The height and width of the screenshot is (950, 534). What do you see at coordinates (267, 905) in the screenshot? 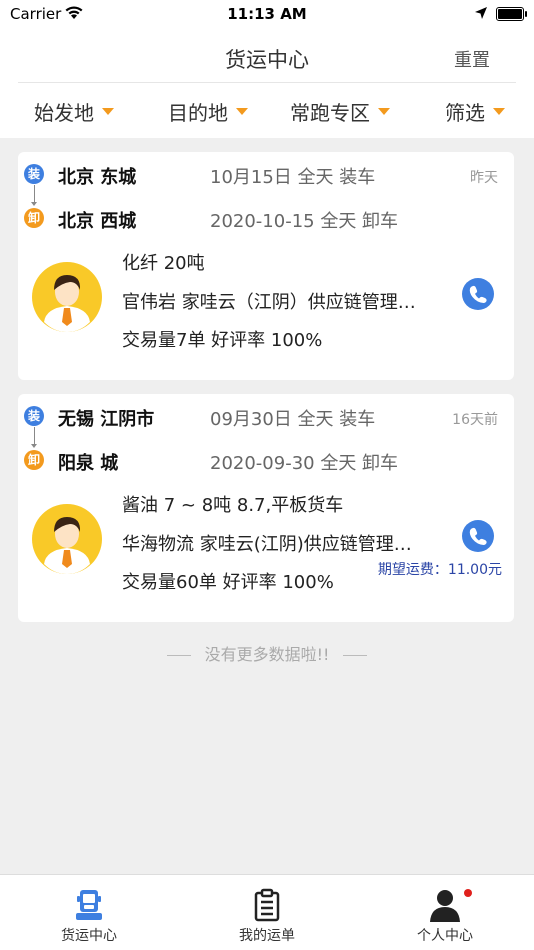
I see `clipboard-icon` at bounding box center [267, 905].